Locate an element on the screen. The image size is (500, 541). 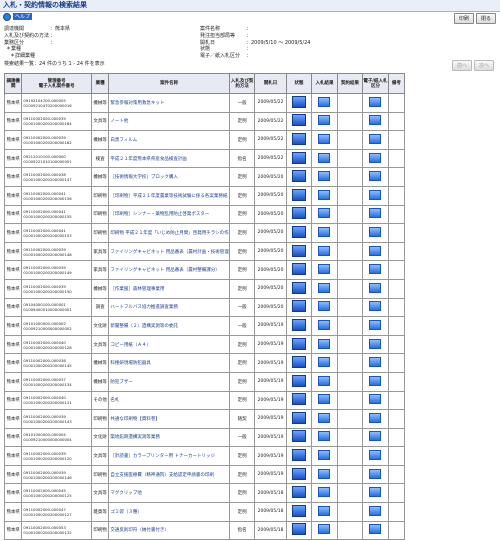
cell-name-link: ハートフルバス協力推進調査業務 is located at coordinates (169, 307).